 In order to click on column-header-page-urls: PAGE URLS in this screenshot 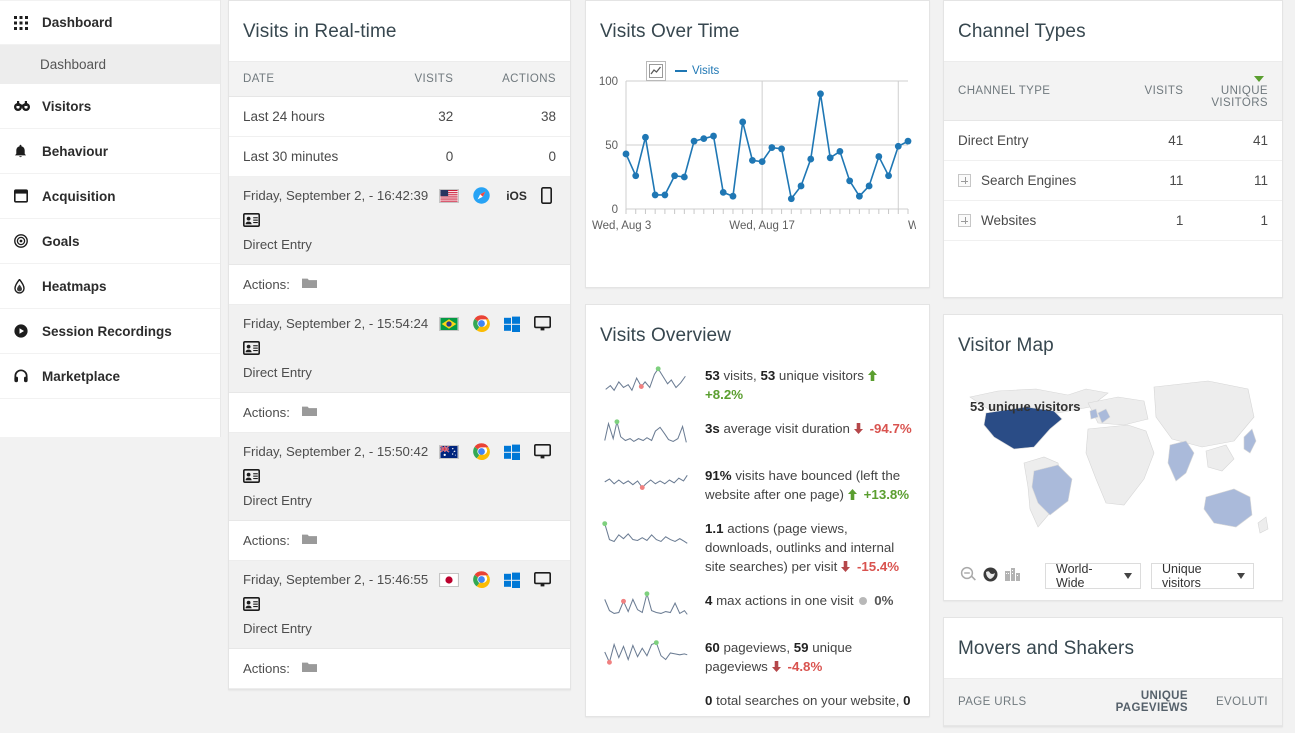, I will do `click(1019, 702)`.